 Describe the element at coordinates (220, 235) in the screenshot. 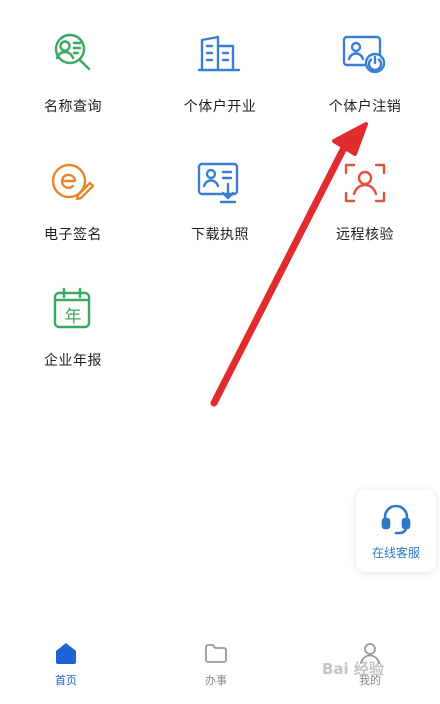

I see `tile-label: 下载执照` at that location.